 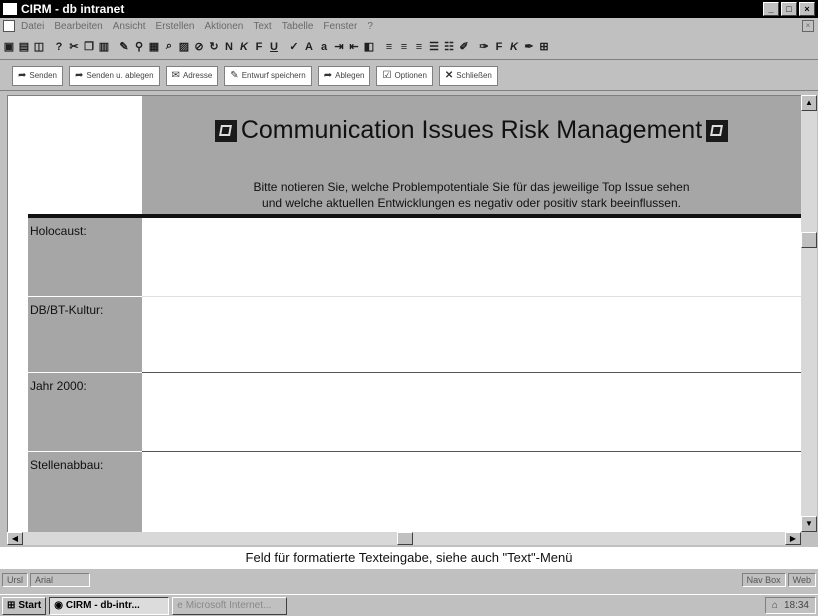 What do you see at coordinates (124, 47) in the screenshot?
I see `pen-icon: ✎` at bounding box center [124, 47].